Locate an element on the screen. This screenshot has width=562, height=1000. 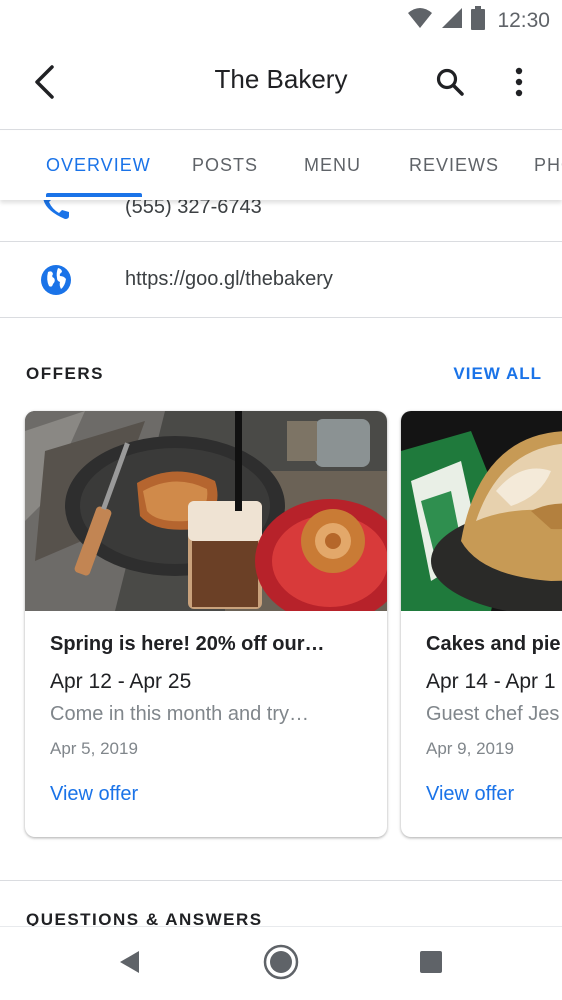
tab-photos: PHO is located at coordinates (548, 165).